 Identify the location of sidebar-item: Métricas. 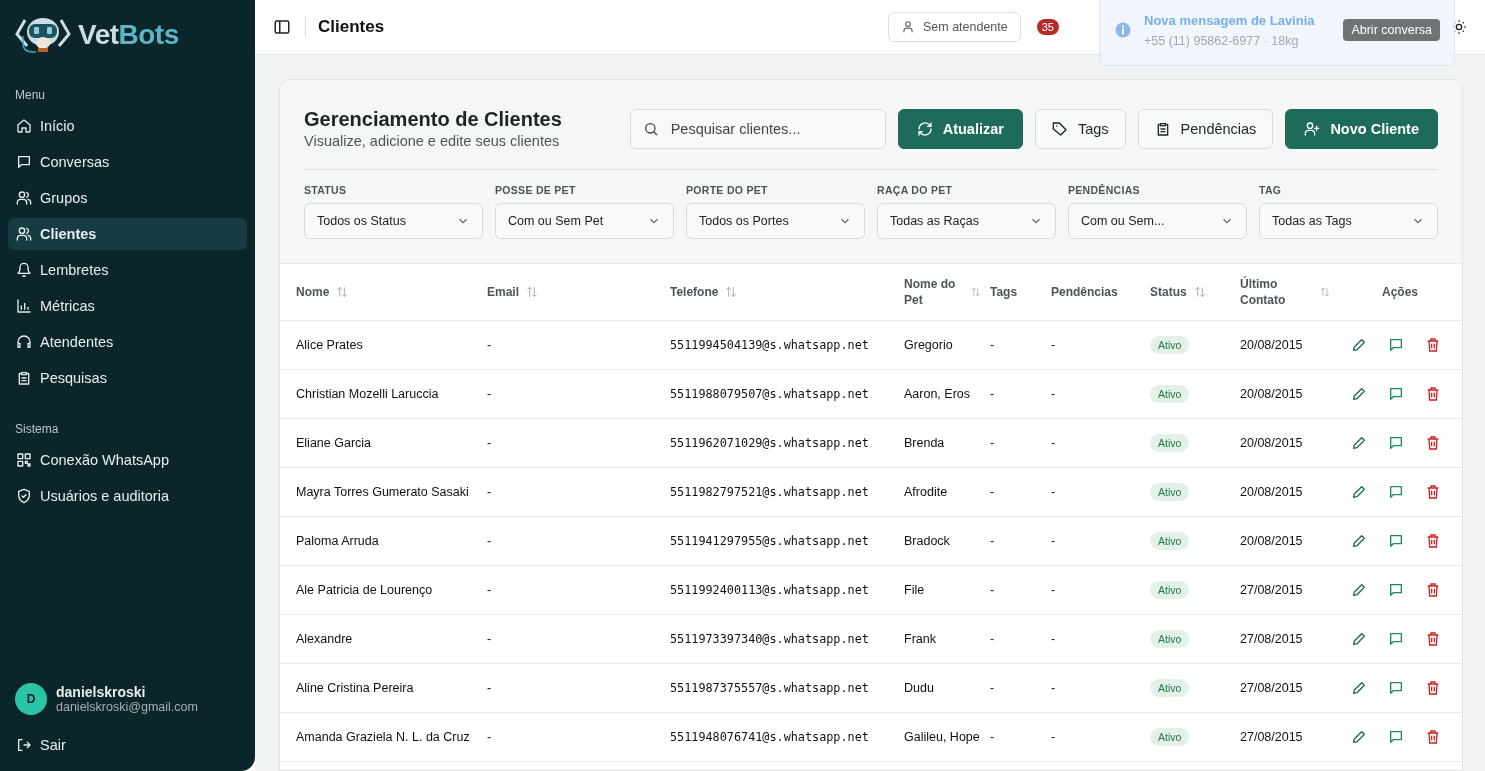
(127, 306).